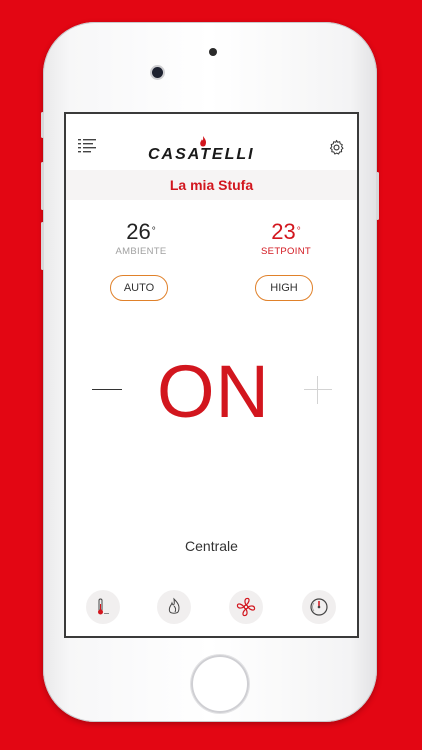 The image size is (422, 750). I want to click on power-button, so click(377, 196).